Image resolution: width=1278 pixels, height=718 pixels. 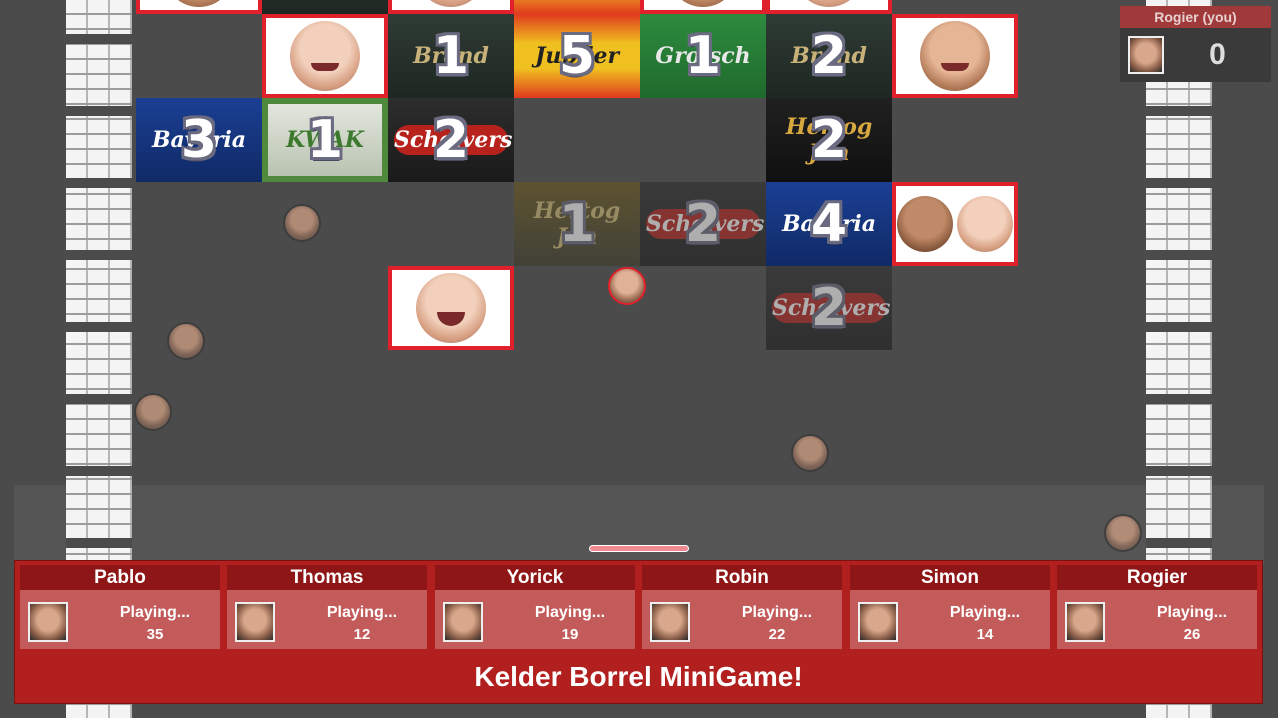 I want to click on player-score: 26, so click(x=1192, y=634).